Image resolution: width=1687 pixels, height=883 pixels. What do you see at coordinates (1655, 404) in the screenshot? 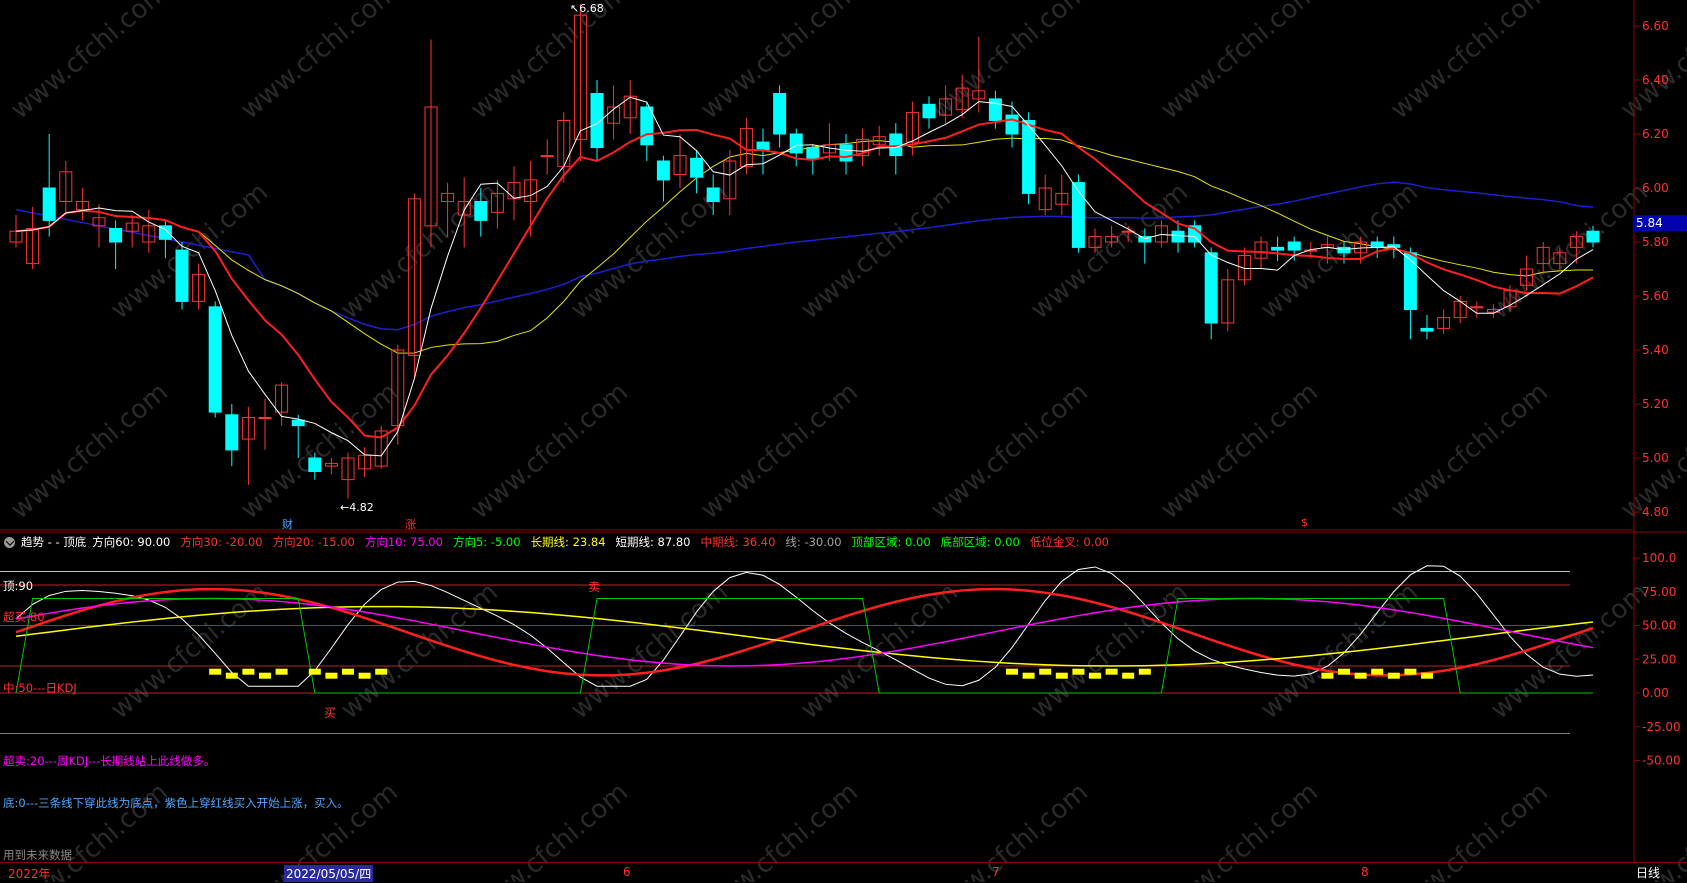
I see `price-tick-label: 5.20` at bounding box center [1655, 404].